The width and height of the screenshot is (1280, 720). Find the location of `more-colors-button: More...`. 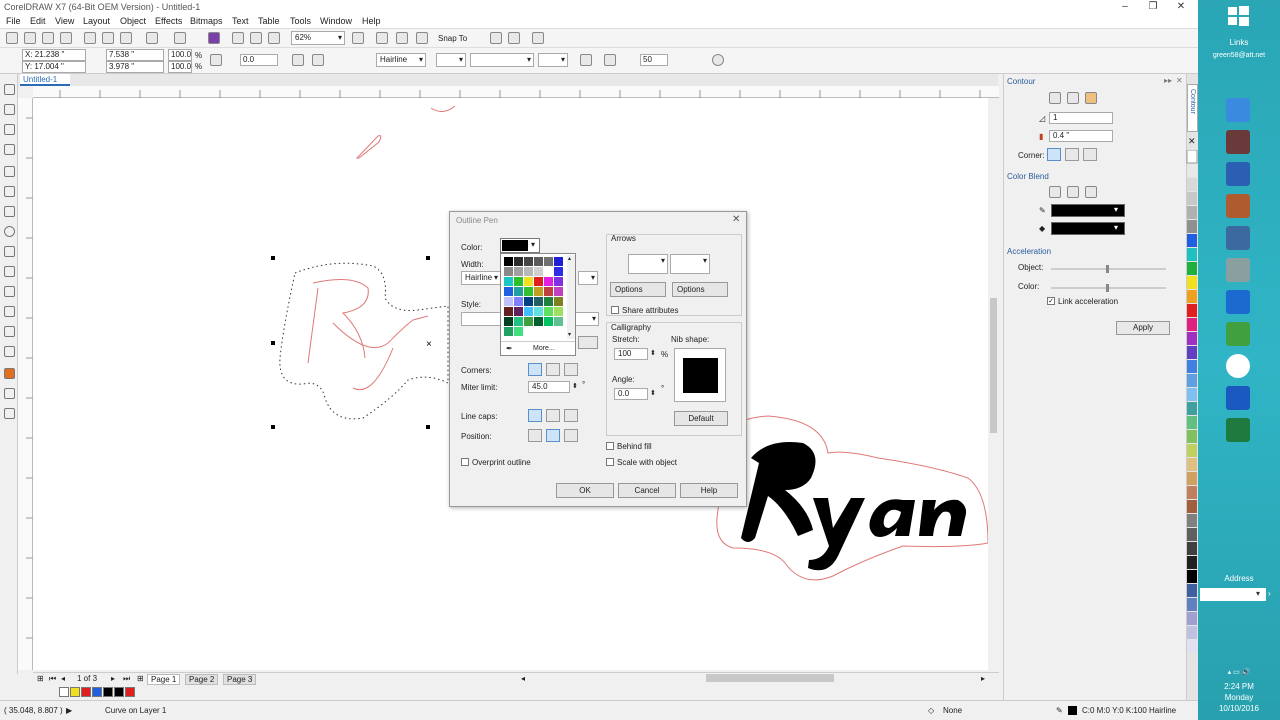

more-colors-button: More... is located at coordinates (544, 348).